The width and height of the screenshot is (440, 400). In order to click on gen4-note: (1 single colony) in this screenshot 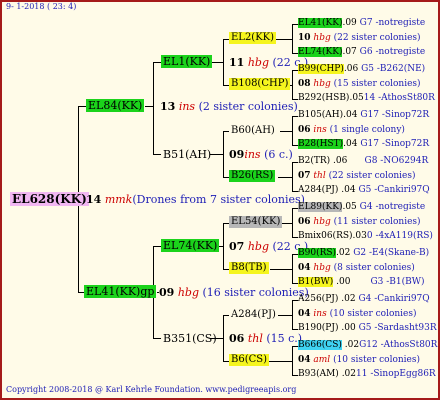, I will do `click(367, 130)`.